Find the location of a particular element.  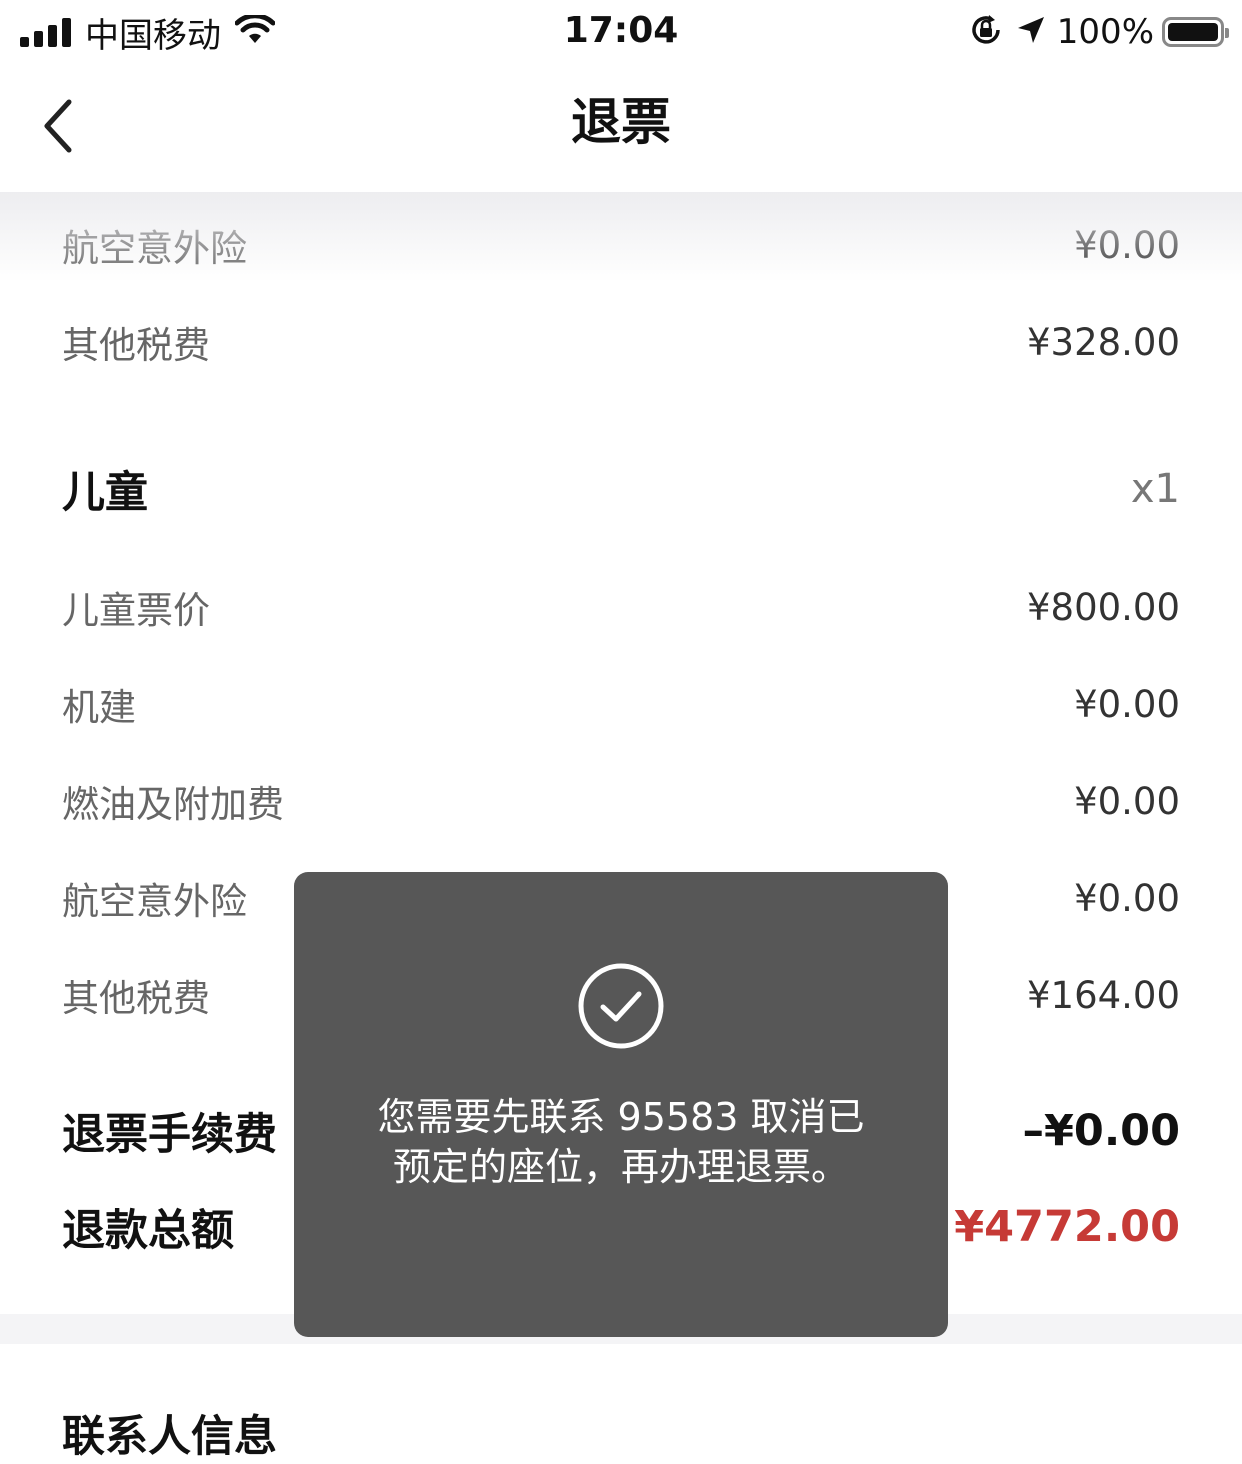

price-label: 机建 is located at coordinates (99, 707).